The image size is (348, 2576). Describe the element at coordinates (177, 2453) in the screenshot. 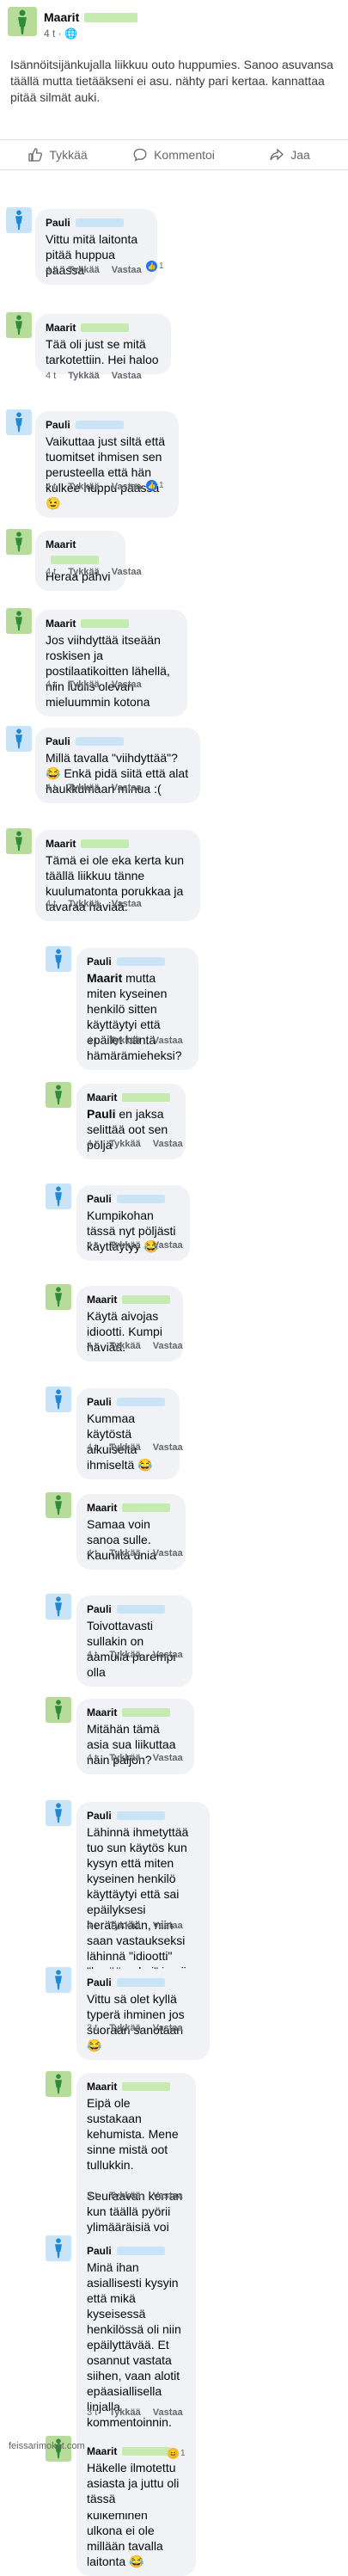

I see `comment-reactions: 😆 1` at that location.